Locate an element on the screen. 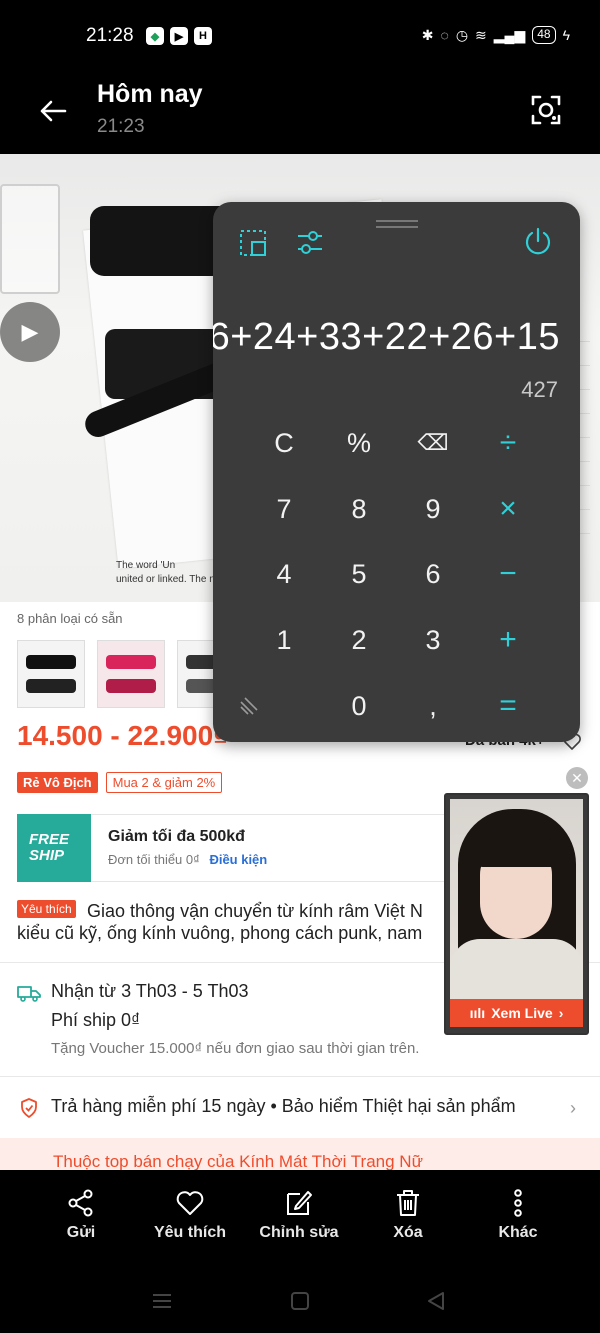 Image resolution: width=600 pixels, height=1333 pixels. photo-caption: The word 'Un united or linked. The n is located at coordinates (165, 573).